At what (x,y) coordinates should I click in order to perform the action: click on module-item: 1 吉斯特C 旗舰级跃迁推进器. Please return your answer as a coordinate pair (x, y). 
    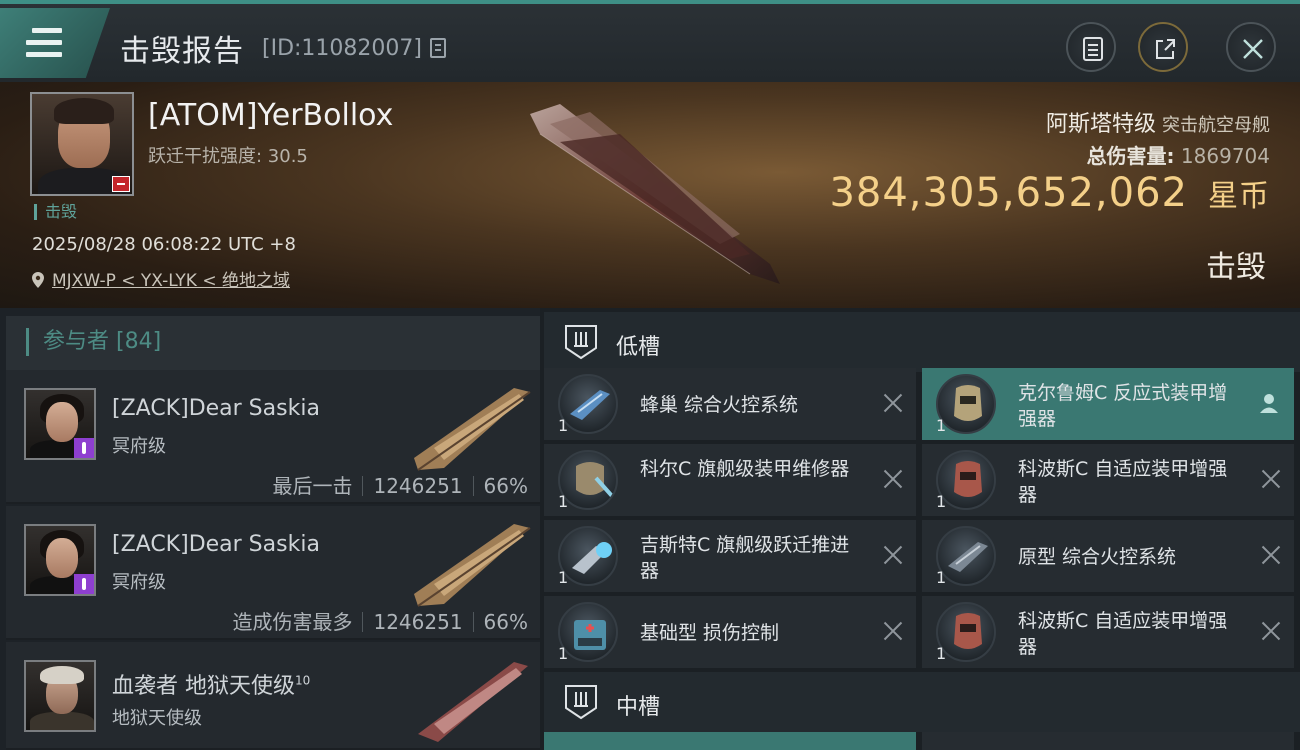
    Looking at the image, I should click on (730, 556).